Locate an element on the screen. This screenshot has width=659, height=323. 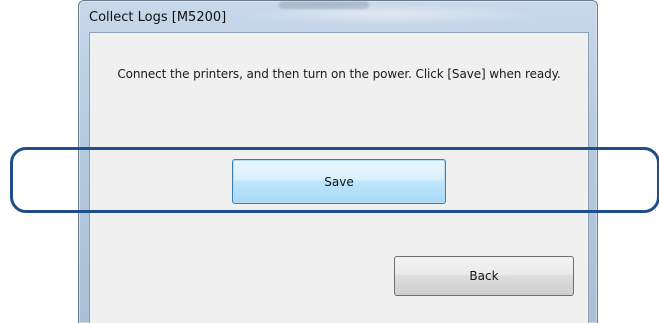
save-button: Save is located at coordinates (339, 181).